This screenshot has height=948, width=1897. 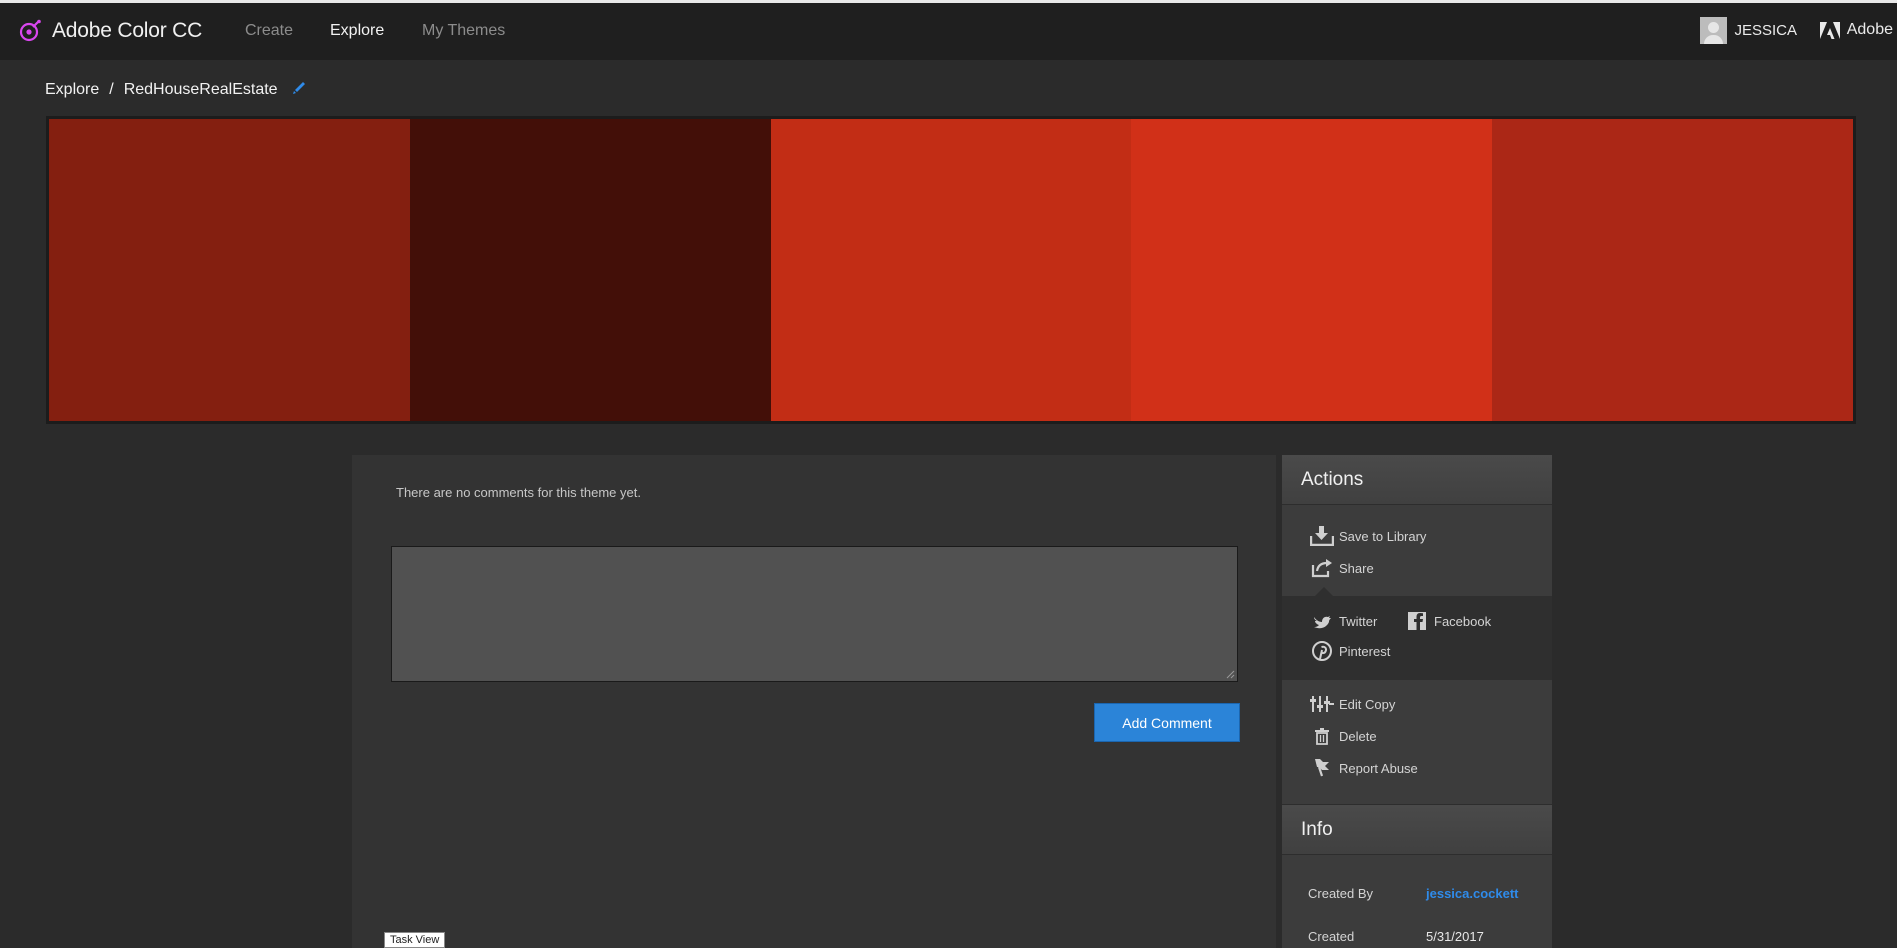 What do you see at coordinates (200, 89) in the screenshot?
I see `theme-name: RedHouseRealEstate` at bounding box center [200, 89].